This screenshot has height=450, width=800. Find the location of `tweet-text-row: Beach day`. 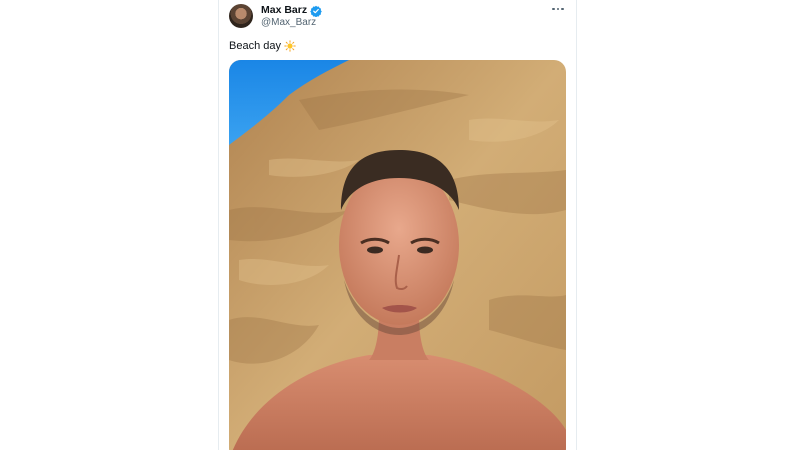

tweet-text-row: Beach day is located at coordinates (262, 46).